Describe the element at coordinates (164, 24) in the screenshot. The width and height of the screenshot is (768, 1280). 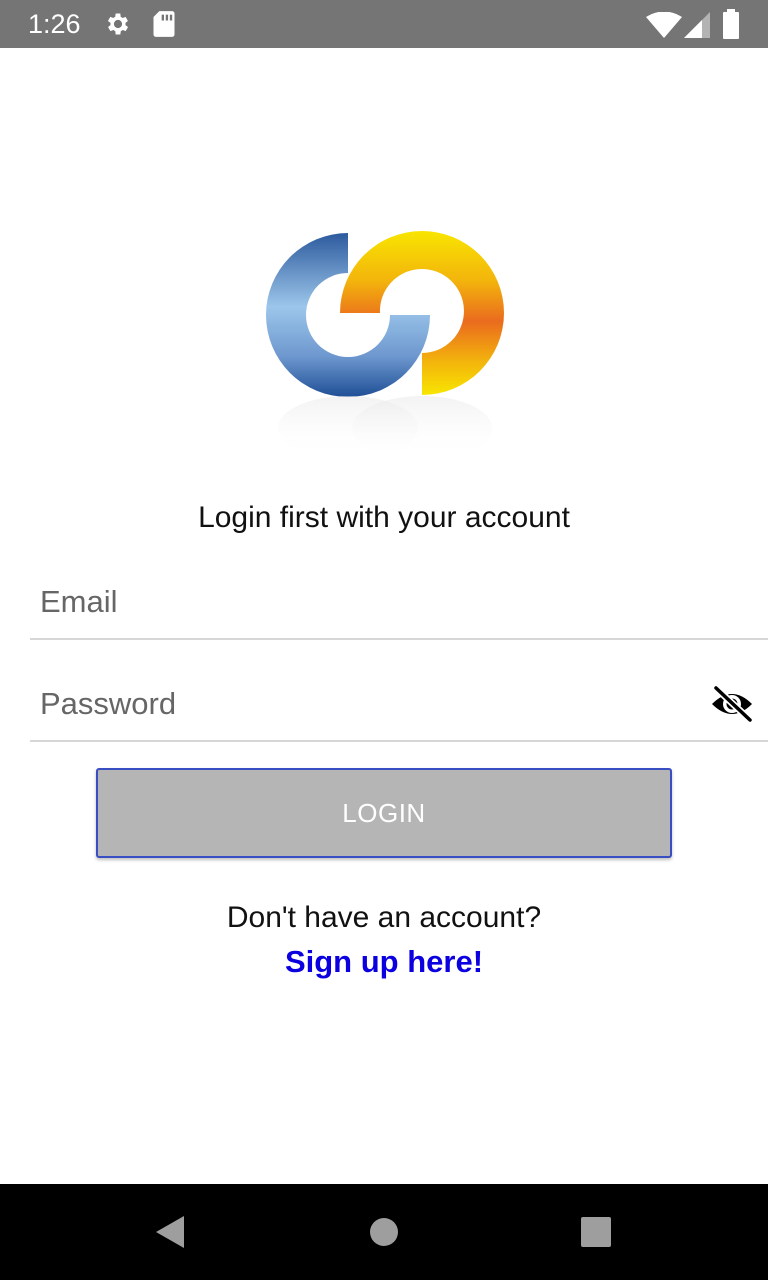
I see `sd-card-icon` at that location.